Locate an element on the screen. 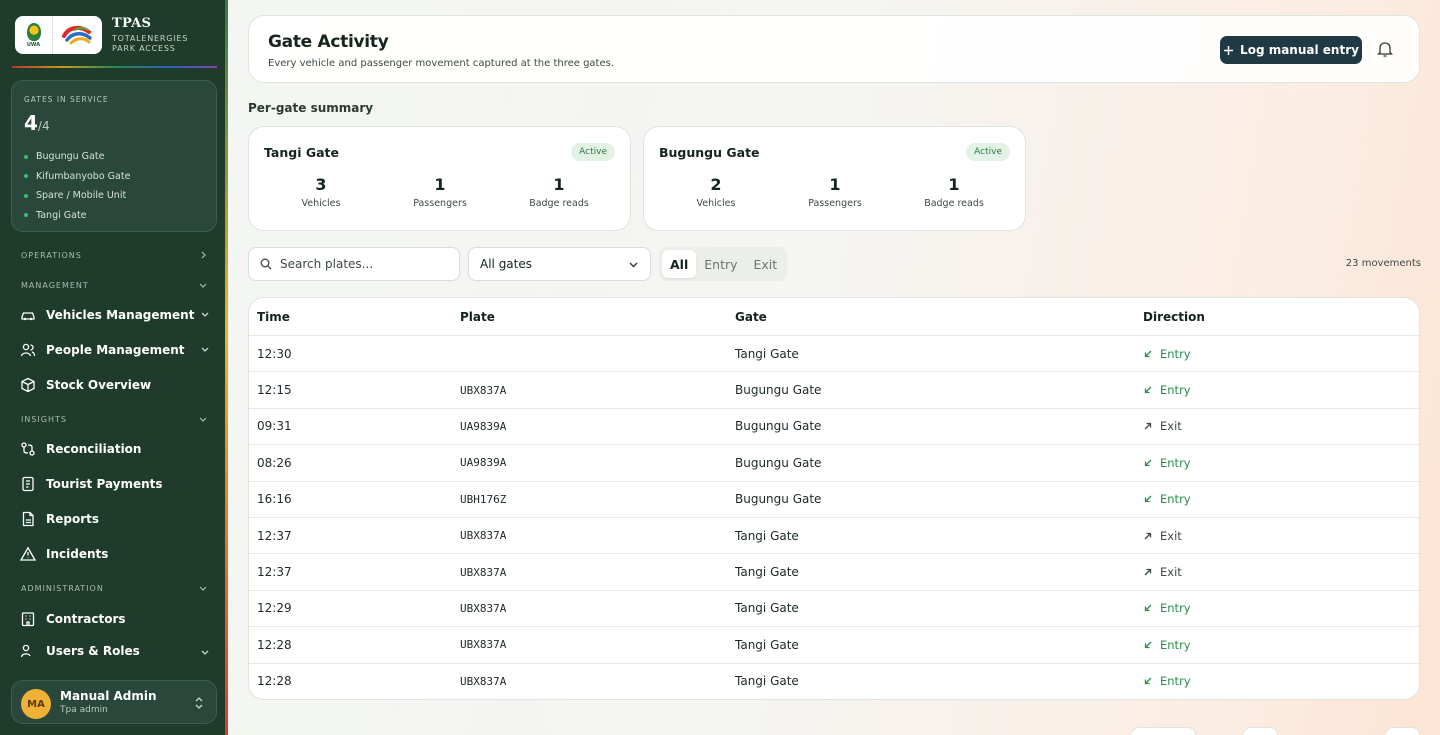 Image resolution: width=1440 pixels, height=735 pixels. totalenergies-logo is located at coordinates (77, 35).